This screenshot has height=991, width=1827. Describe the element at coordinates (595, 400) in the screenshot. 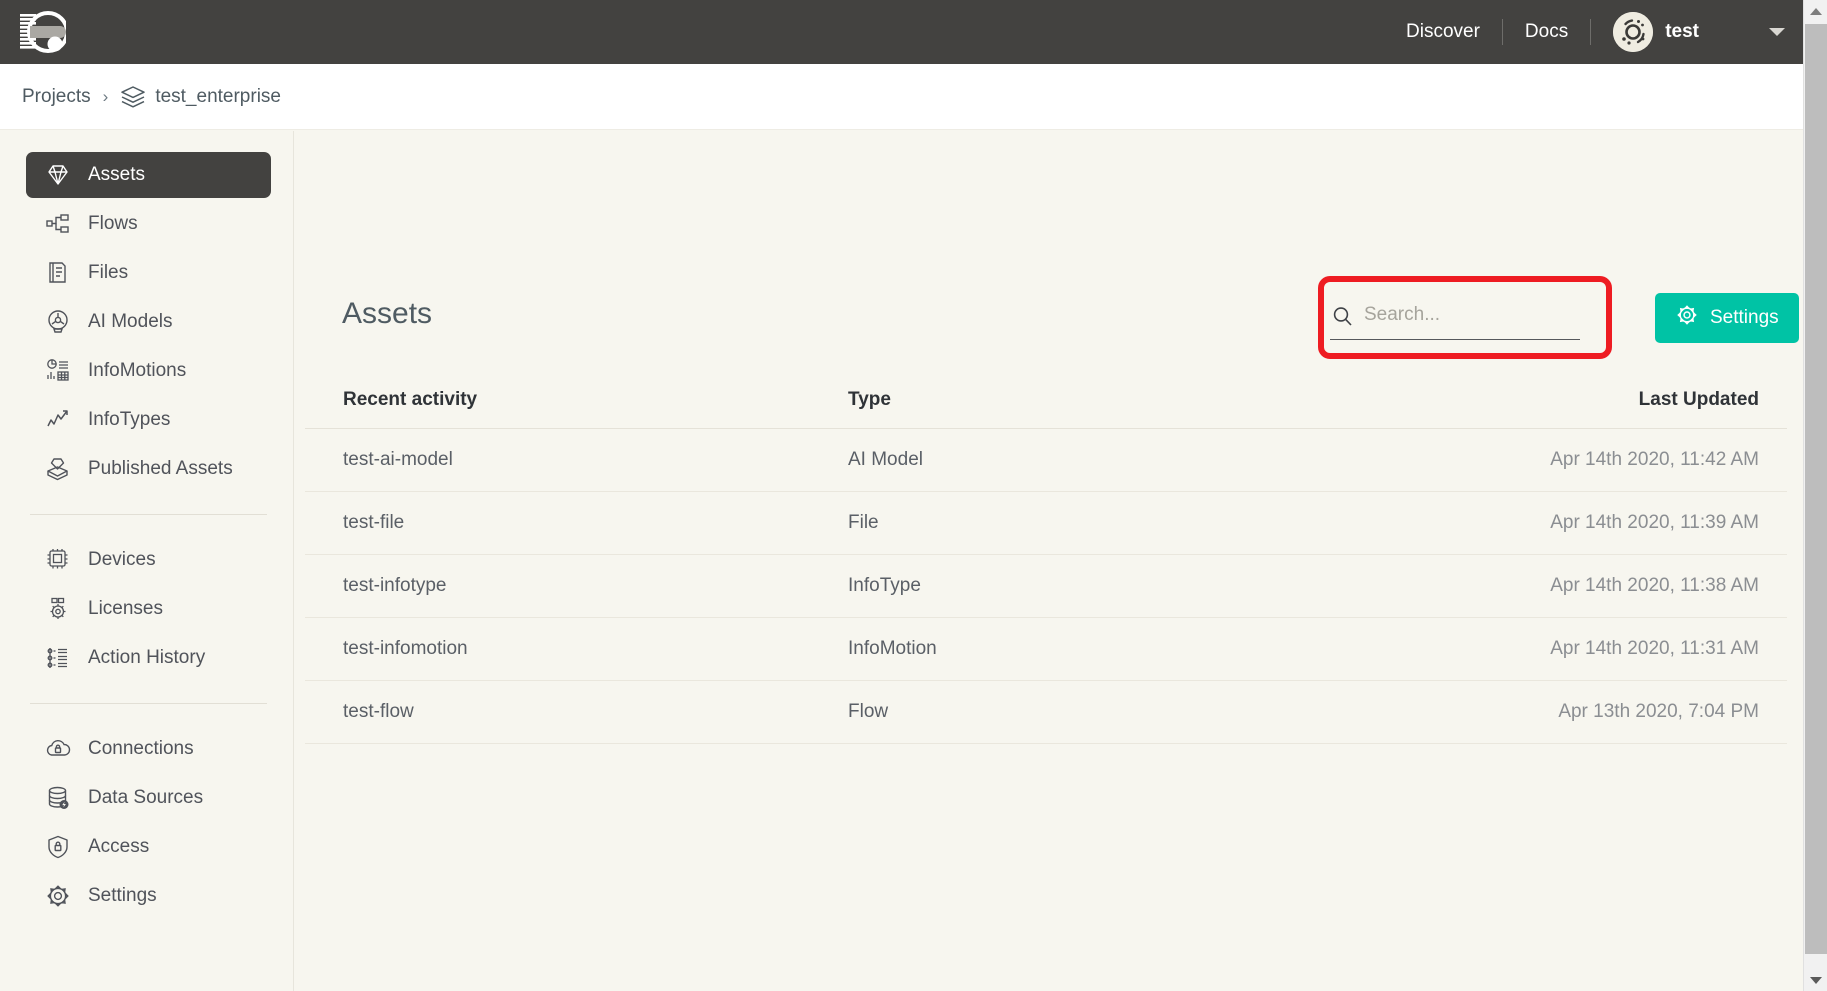

I see `column-header-recent-activity: Recent activity` at that location.